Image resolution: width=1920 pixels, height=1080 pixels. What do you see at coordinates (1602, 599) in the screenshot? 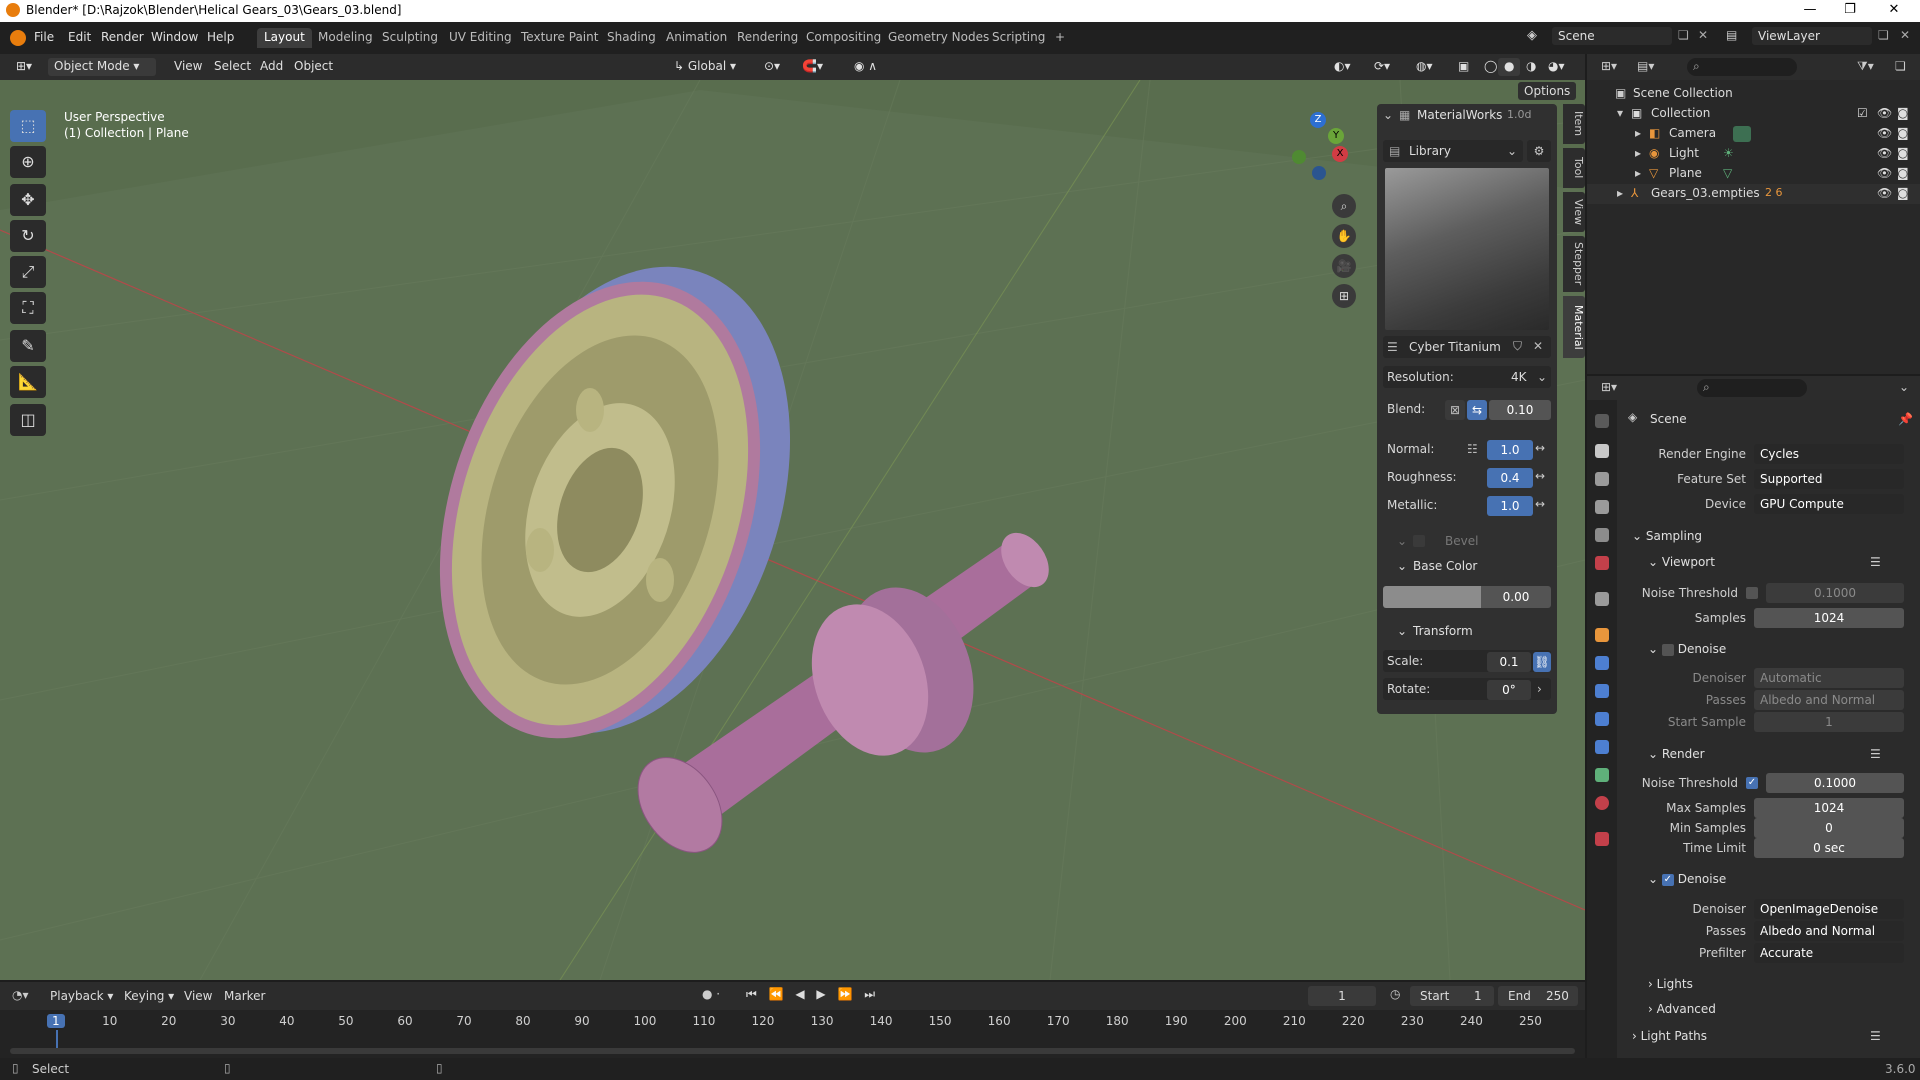
I see `collection-tab-icon` at bounding box center [1602, 599].